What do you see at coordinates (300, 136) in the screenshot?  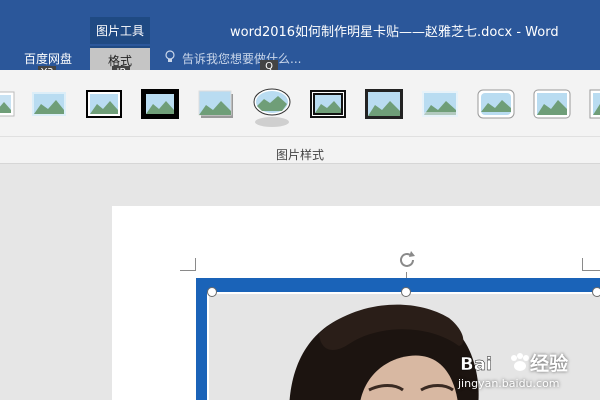 I see `ribbon-divider` at bounding box center [300, 136].